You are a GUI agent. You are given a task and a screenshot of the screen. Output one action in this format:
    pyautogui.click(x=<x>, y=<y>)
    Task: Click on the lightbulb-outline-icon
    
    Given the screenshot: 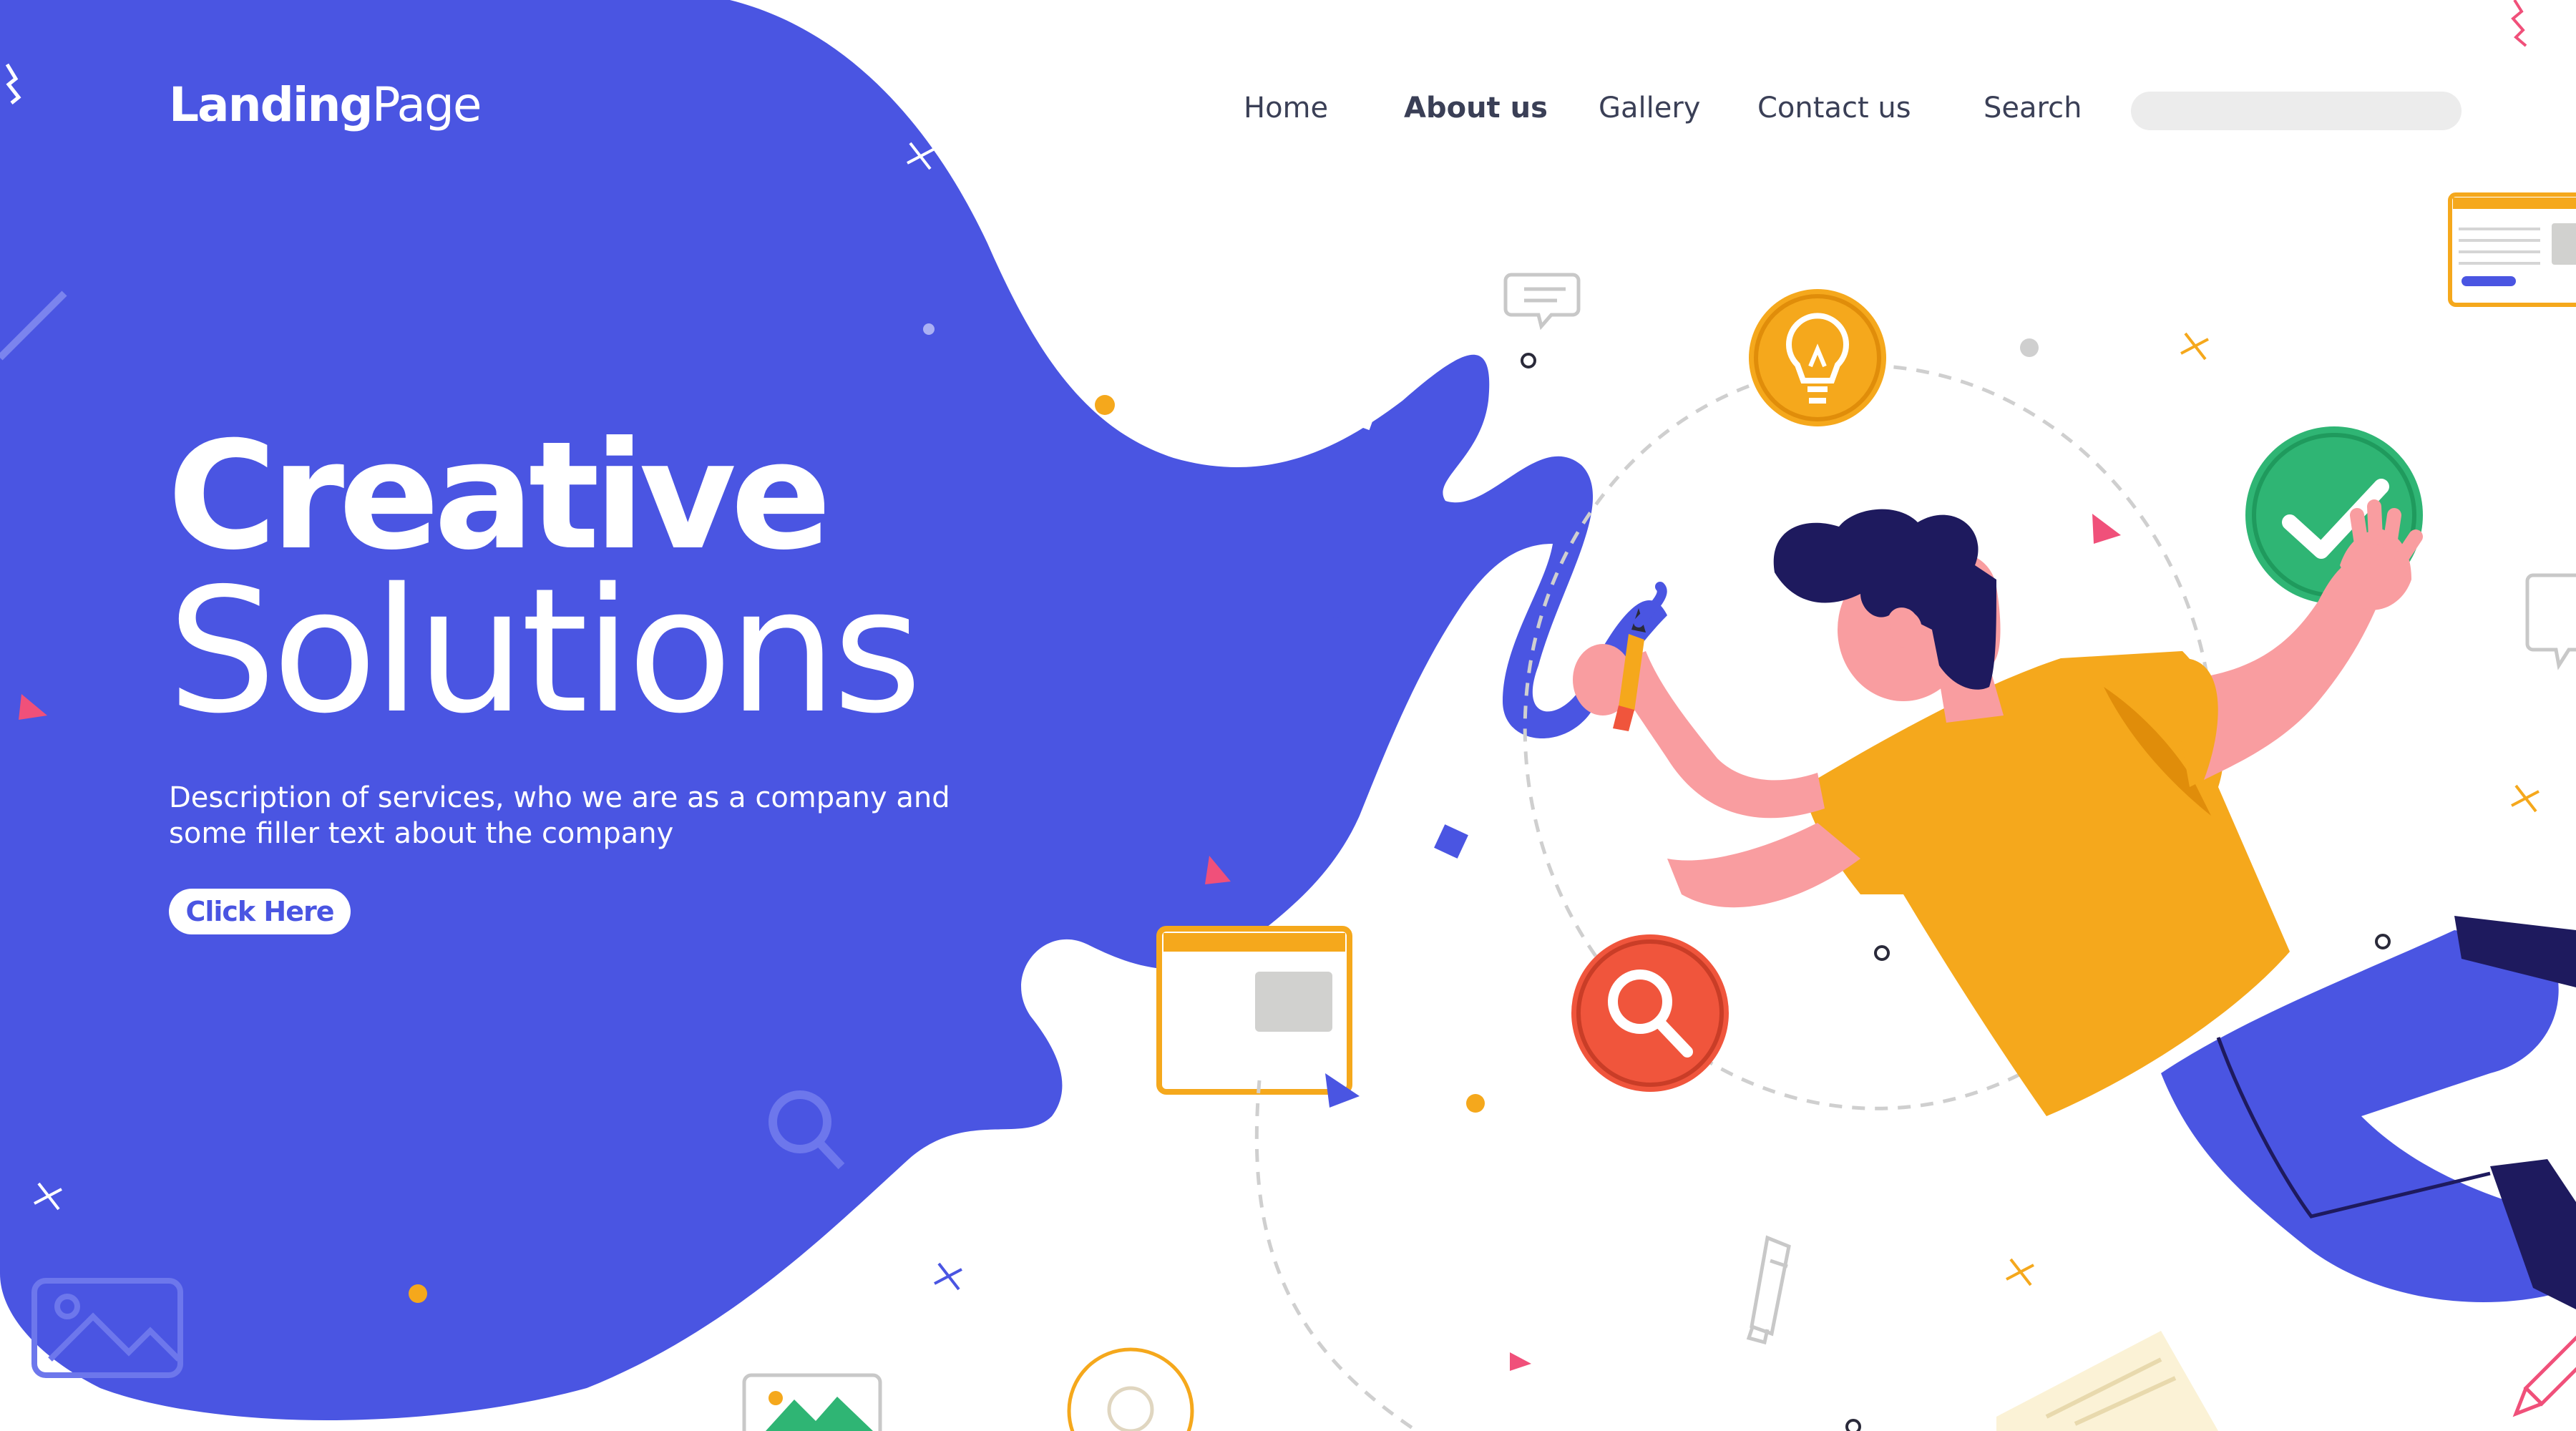 What is the action you would take?
    pyautogui.click(x=1130, y=1389)
    